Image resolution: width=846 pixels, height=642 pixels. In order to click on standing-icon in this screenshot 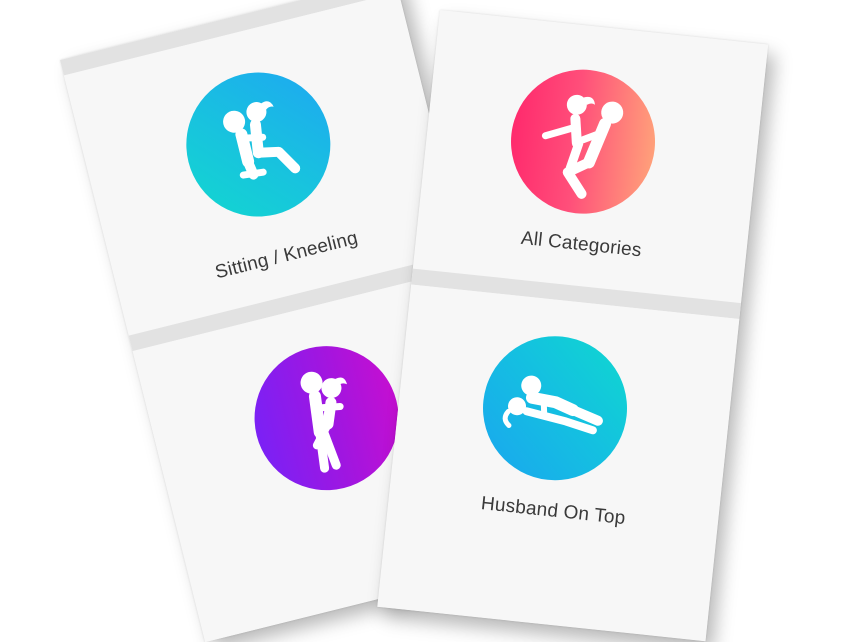, I will do `click(326, 418)`.